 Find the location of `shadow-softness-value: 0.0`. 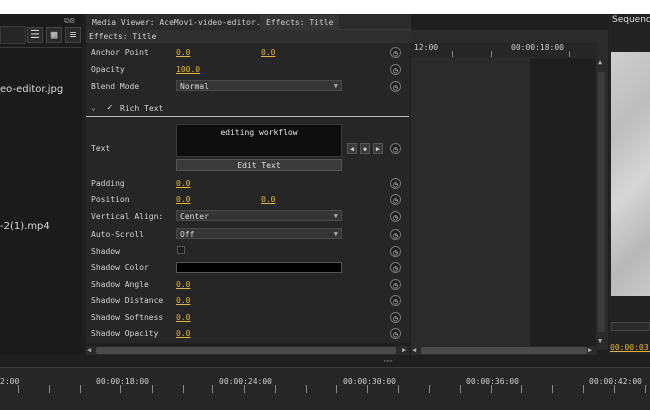

shadow-softness-value: 0.0 is located at coordinates (183, 317).